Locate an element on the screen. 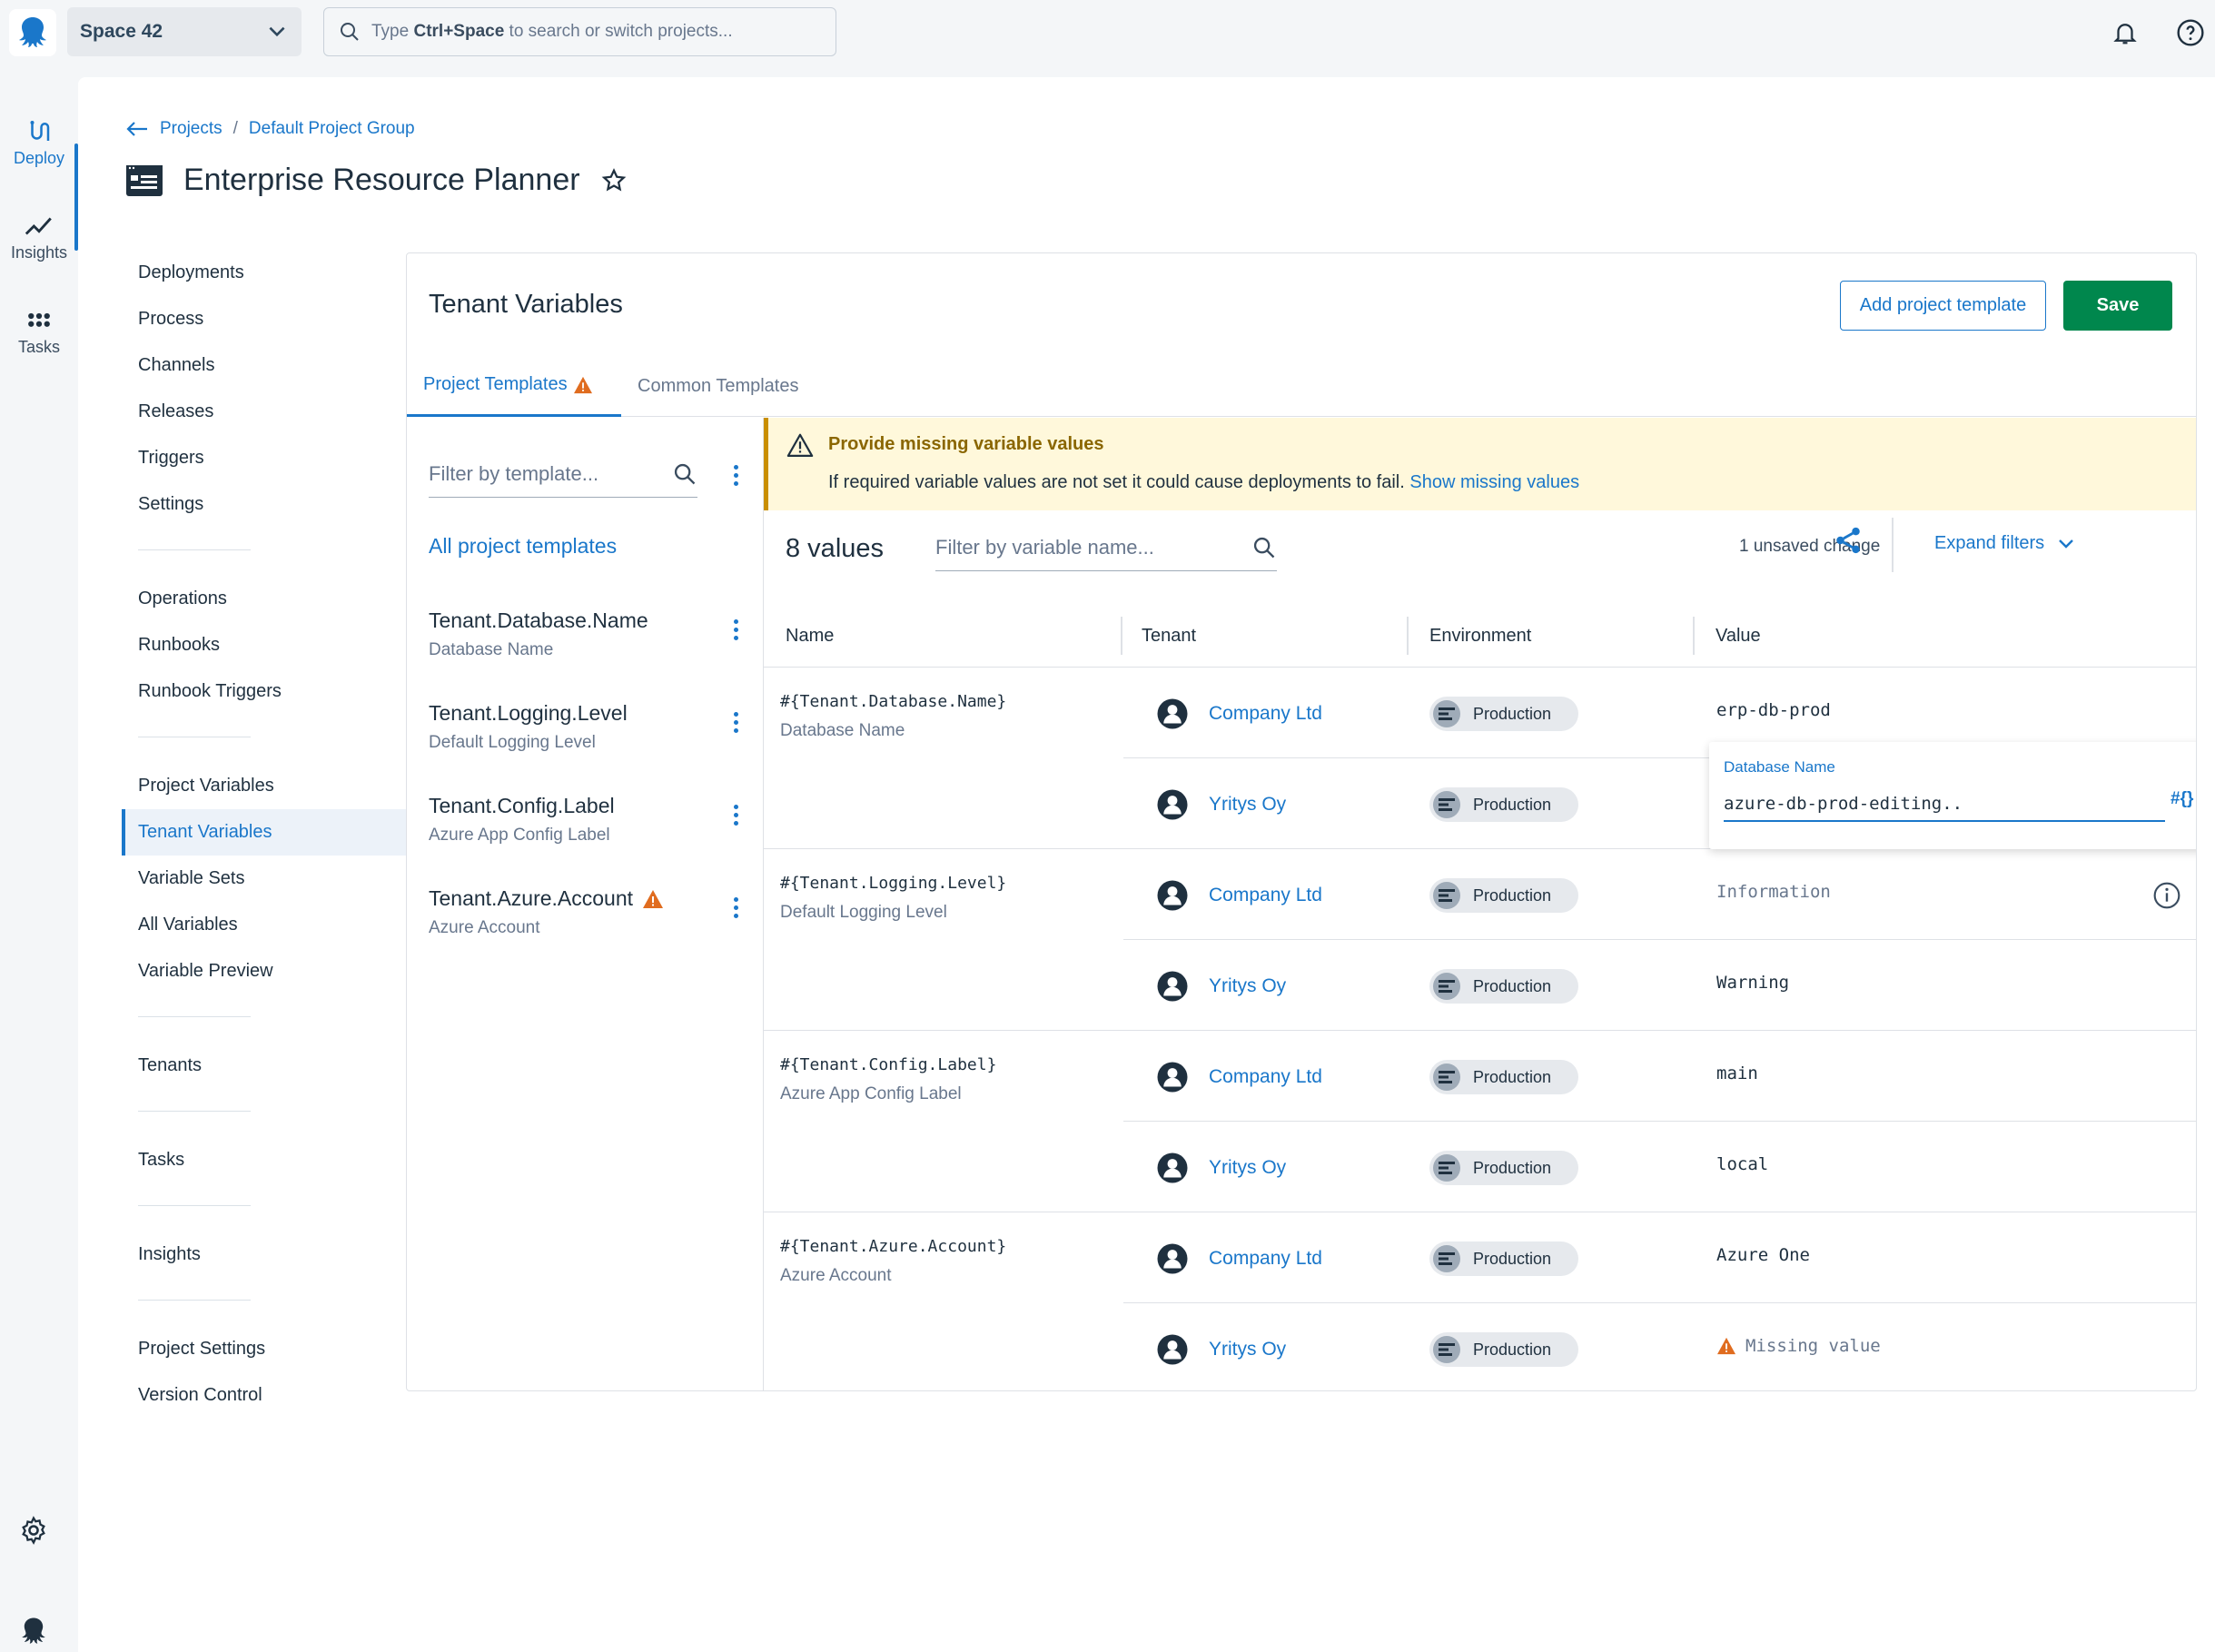 Image resolution: width=2215 pixels, height=1652 pixels. table-row: Yritys Oy Production Missing value is located at coordinates (1659, 1347).